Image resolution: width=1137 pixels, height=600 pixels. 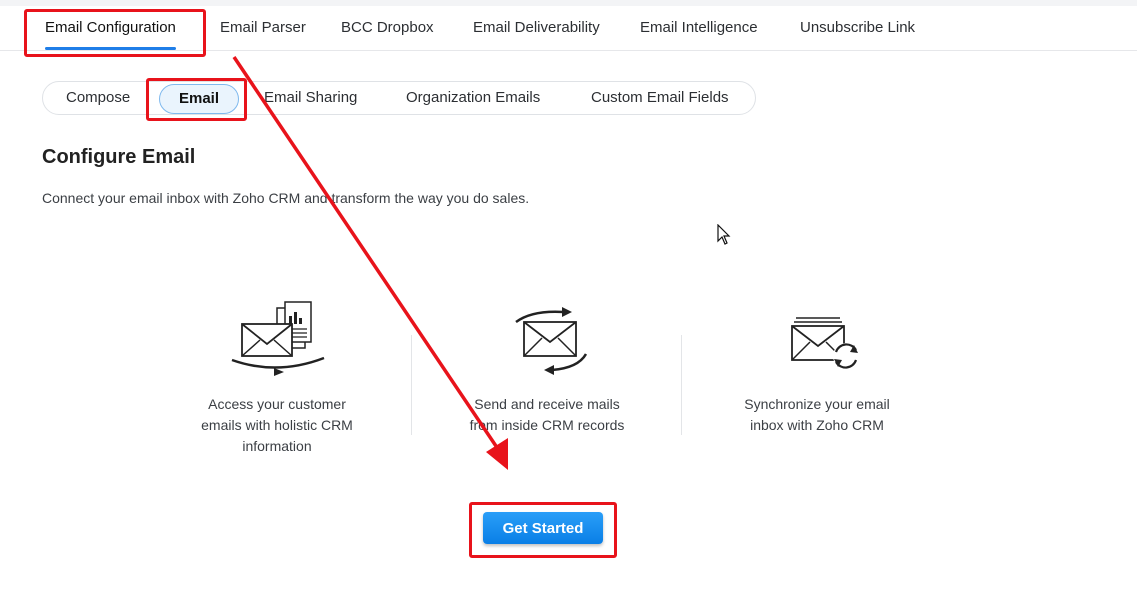 What do you see at coordinates (98, 98) in the screenshot?
I see `subtab-compose: Compose` at bounding box center [98, 98].